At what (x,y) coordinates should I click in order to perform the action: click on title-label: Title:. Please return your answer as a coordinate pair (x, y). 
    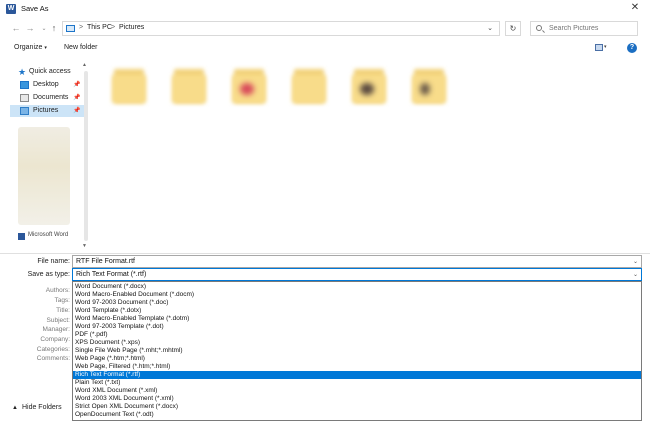
    Looking at the image, I should click on (63, 310).